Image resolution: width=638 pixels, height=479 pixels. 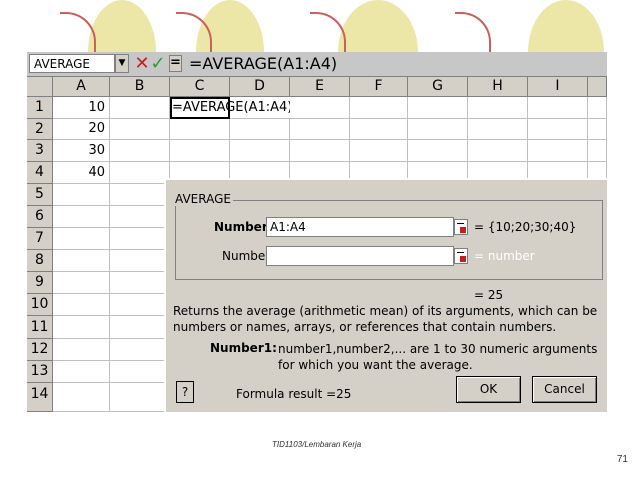 I want to click on range-select-icon, so click(x=461, y=227).